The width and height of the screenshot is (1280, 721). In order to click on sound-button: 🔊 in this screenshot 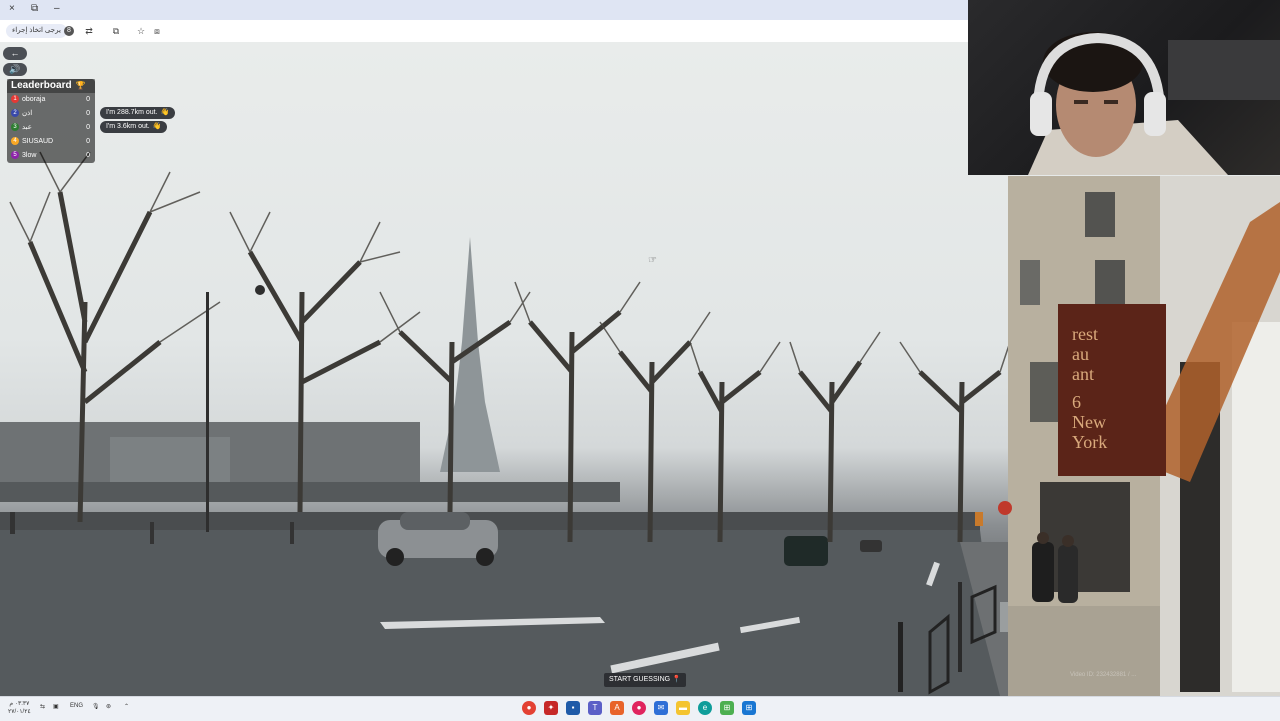, I will do `click(15, 69)`.